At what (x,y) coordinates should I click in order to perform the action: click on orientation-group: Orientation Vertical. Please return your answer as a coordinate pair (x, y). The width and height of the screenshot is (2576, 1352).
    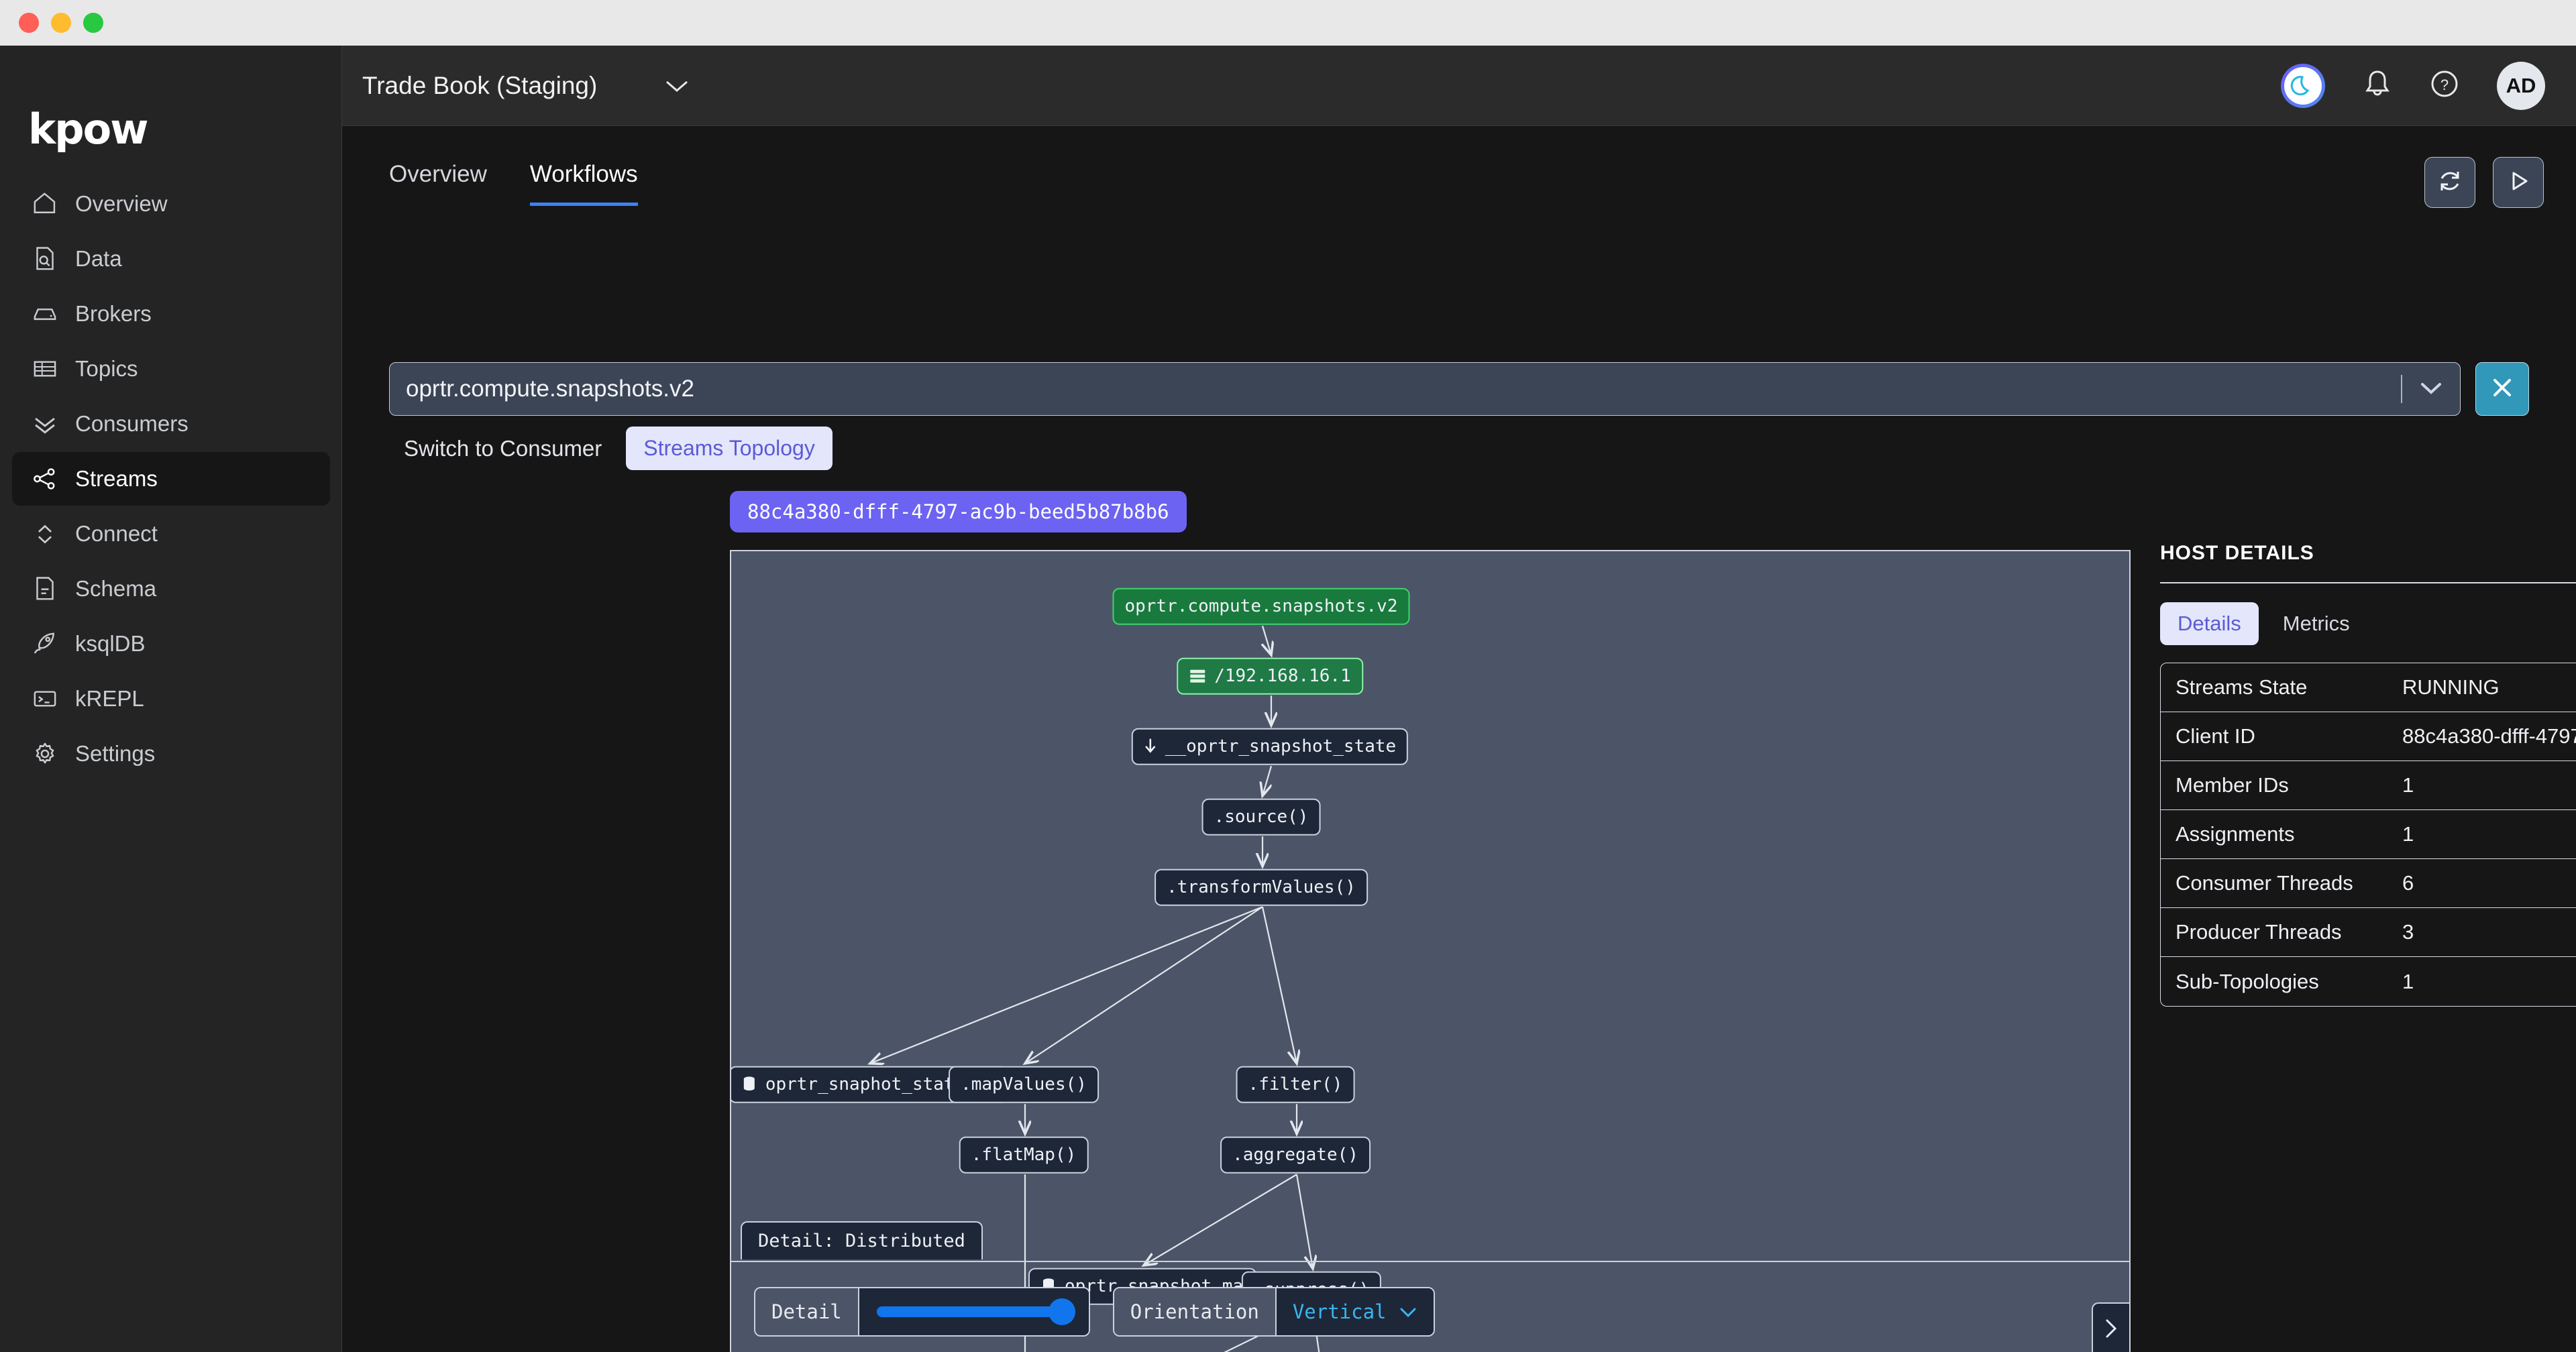
    Looking at the image, I should click on (1273, 1312).